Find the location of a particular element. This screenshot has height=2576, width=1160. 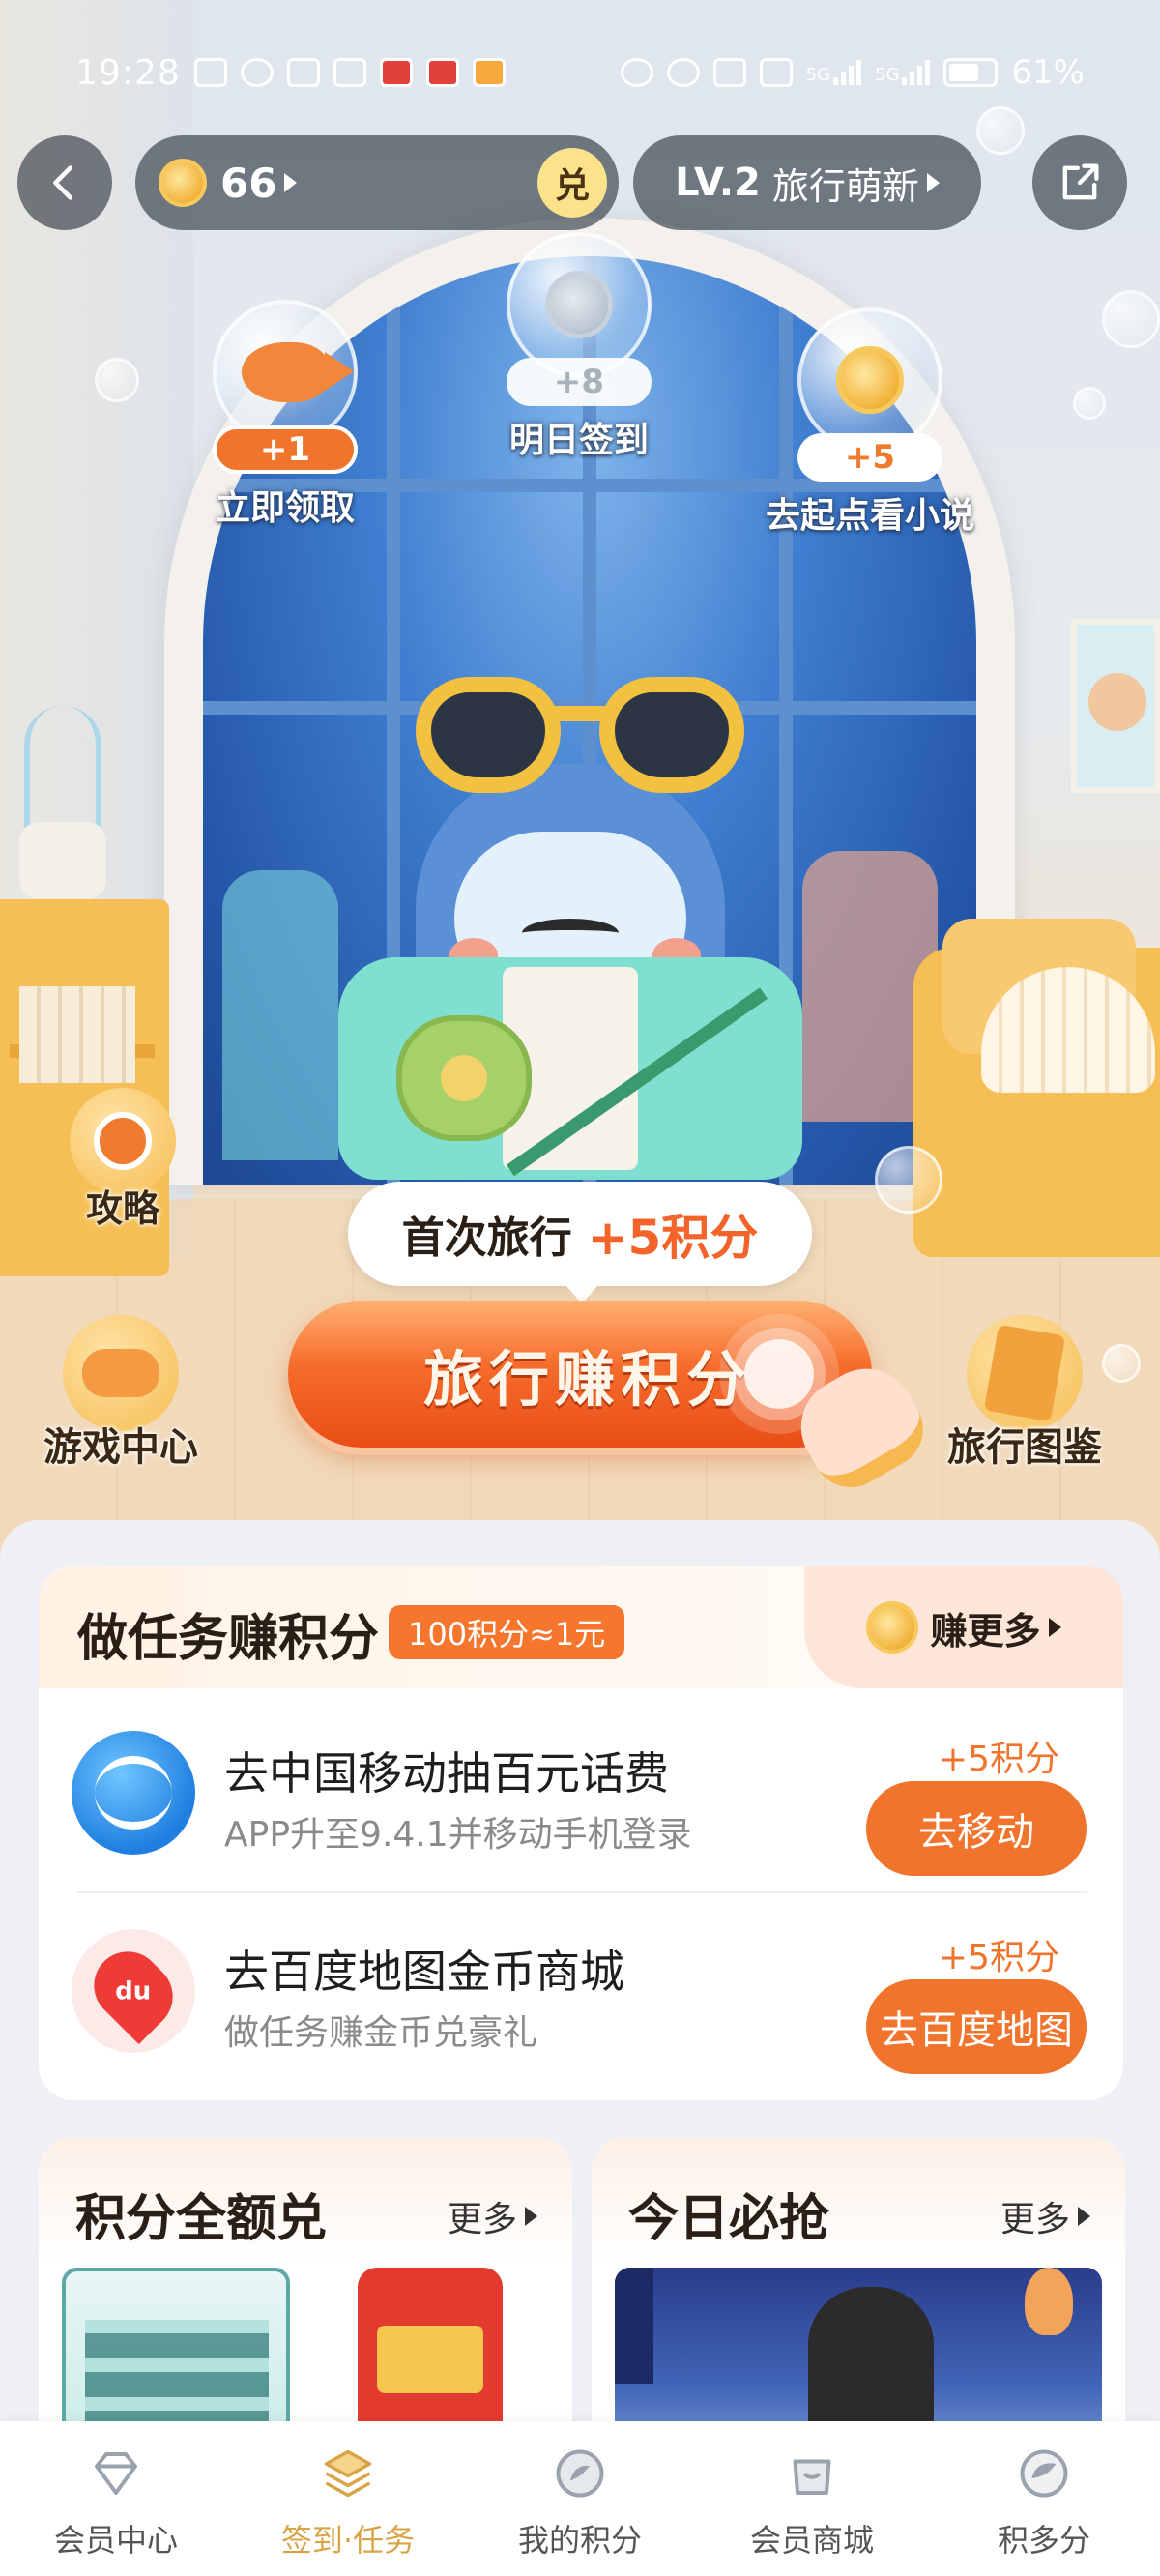

tab-my-points: 我的积分 is located at coordinates (580, 2498).